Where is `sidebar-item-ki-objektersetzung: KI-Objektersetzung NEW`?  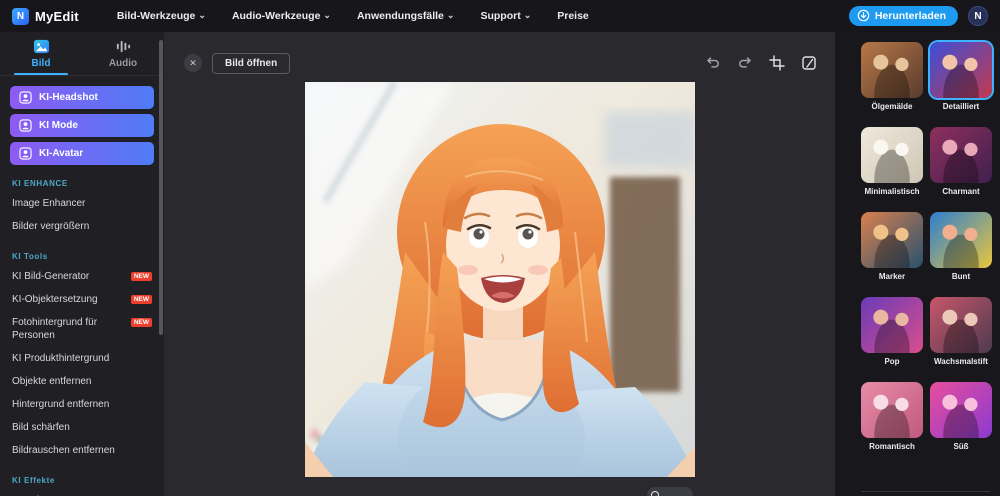 sidebar-item-ki-objektersetzung: KI-Objektersetzung NEW is located at coordinates (82, 299).